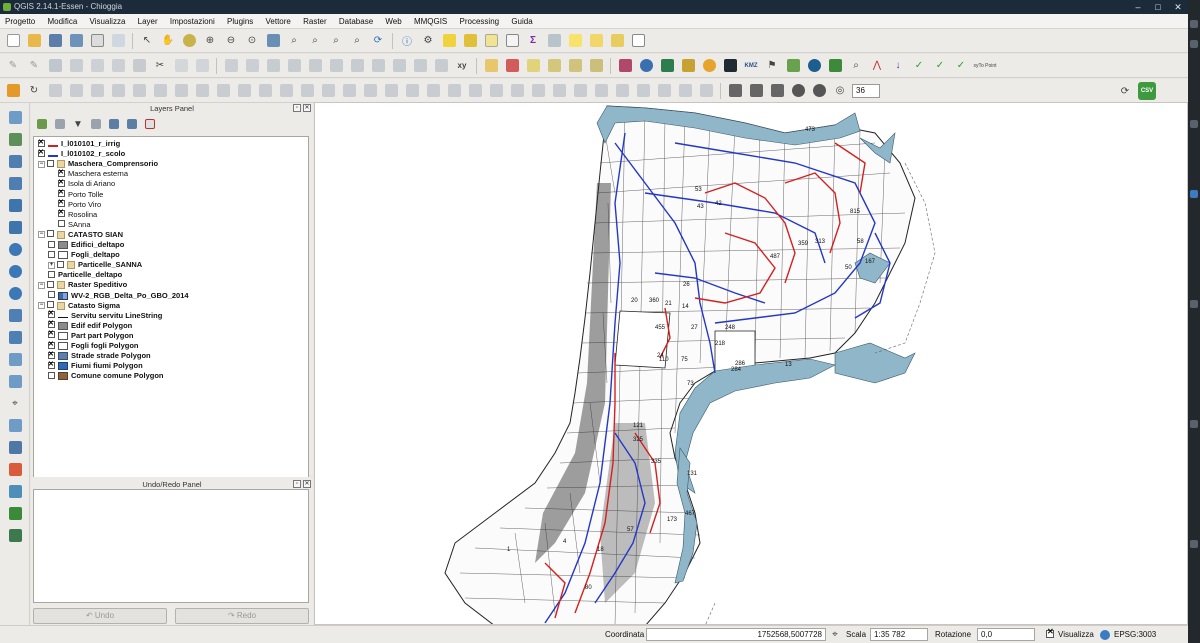 This screenshot has width=1200, height=643. I want to click on add-ring-icon, so click(294, 66).